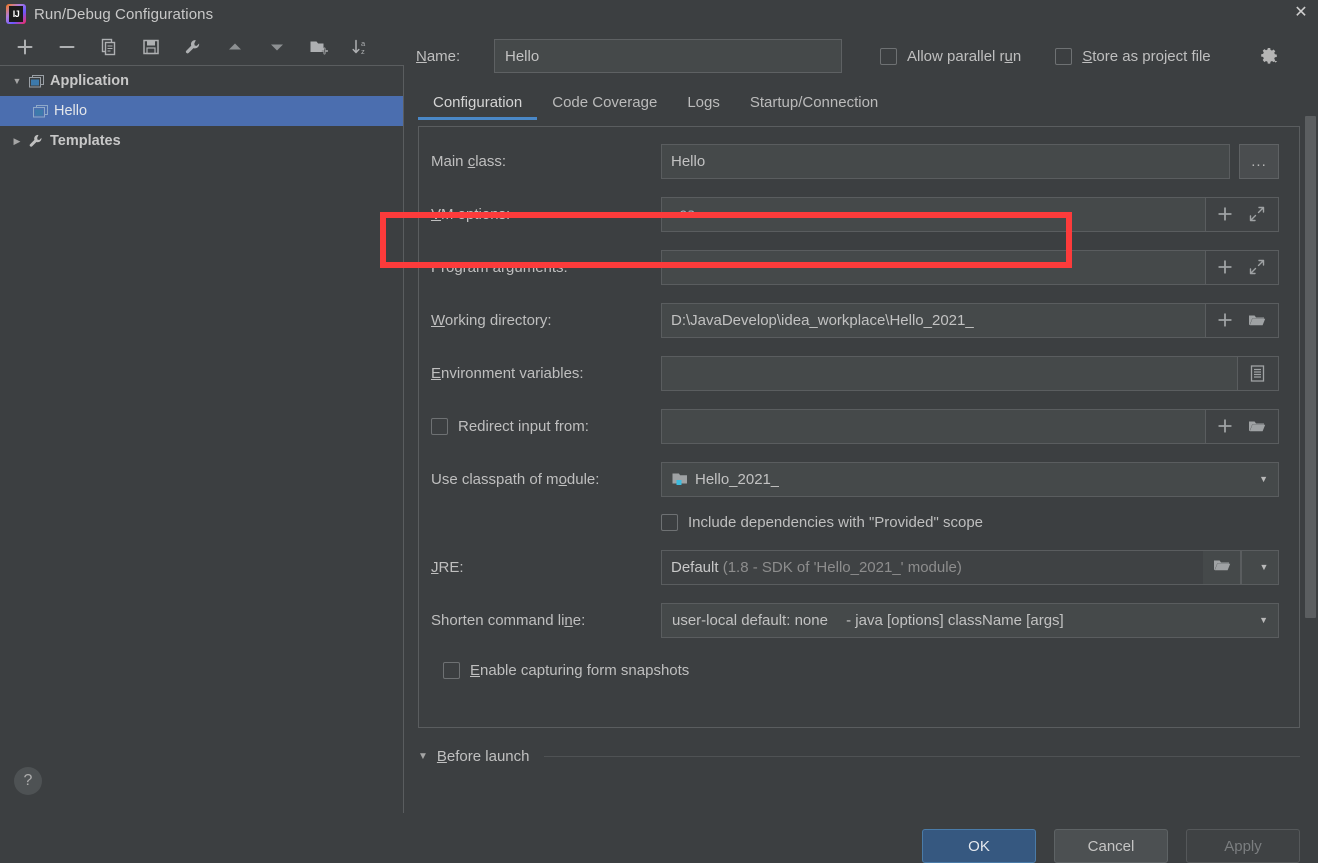  Describe the element at coordinates (1242, 267) in the screenshot. I see `program-arguments-actions` at that location.